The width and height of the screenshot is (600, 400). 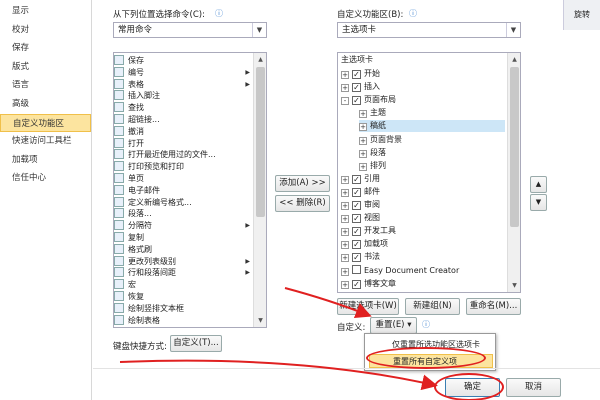 What do you see at coordinates (278, 375) in the screenshot?
I see `annotation-arrow-ok` at bounding box center [278, 375].